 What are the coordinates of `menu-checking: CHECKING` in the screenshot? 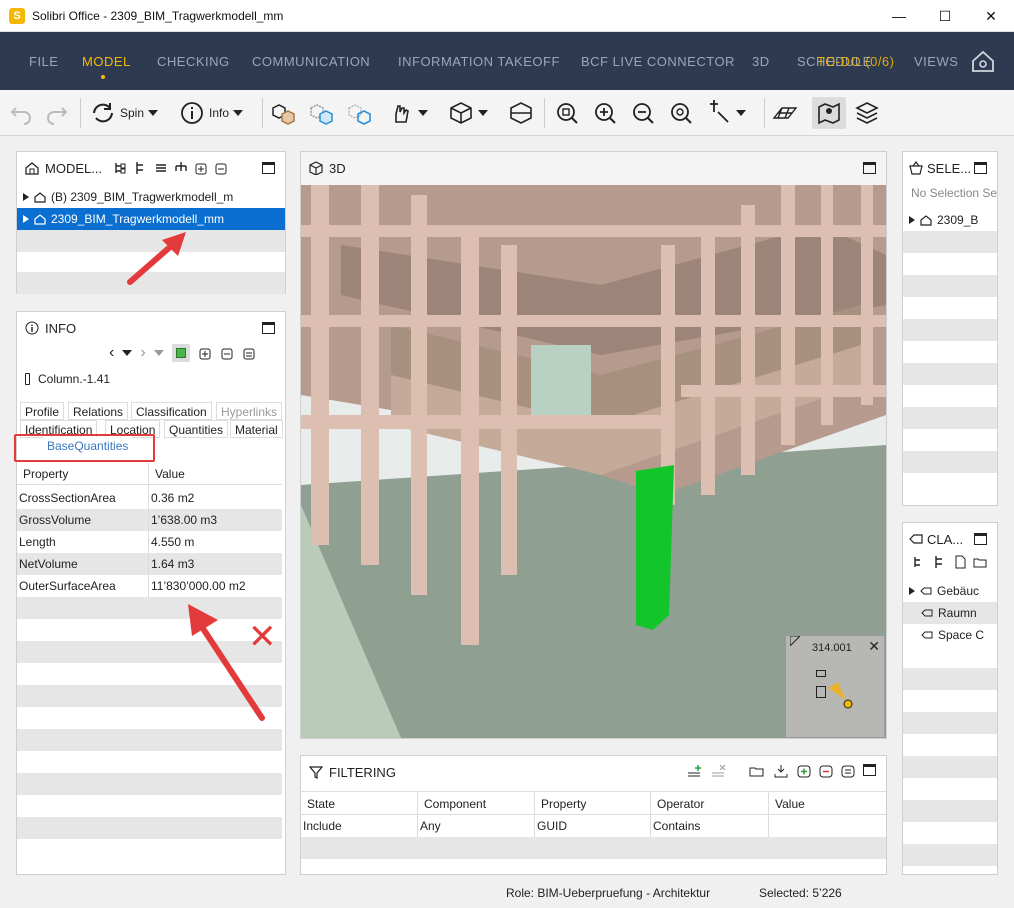 It's located at (193, 61).